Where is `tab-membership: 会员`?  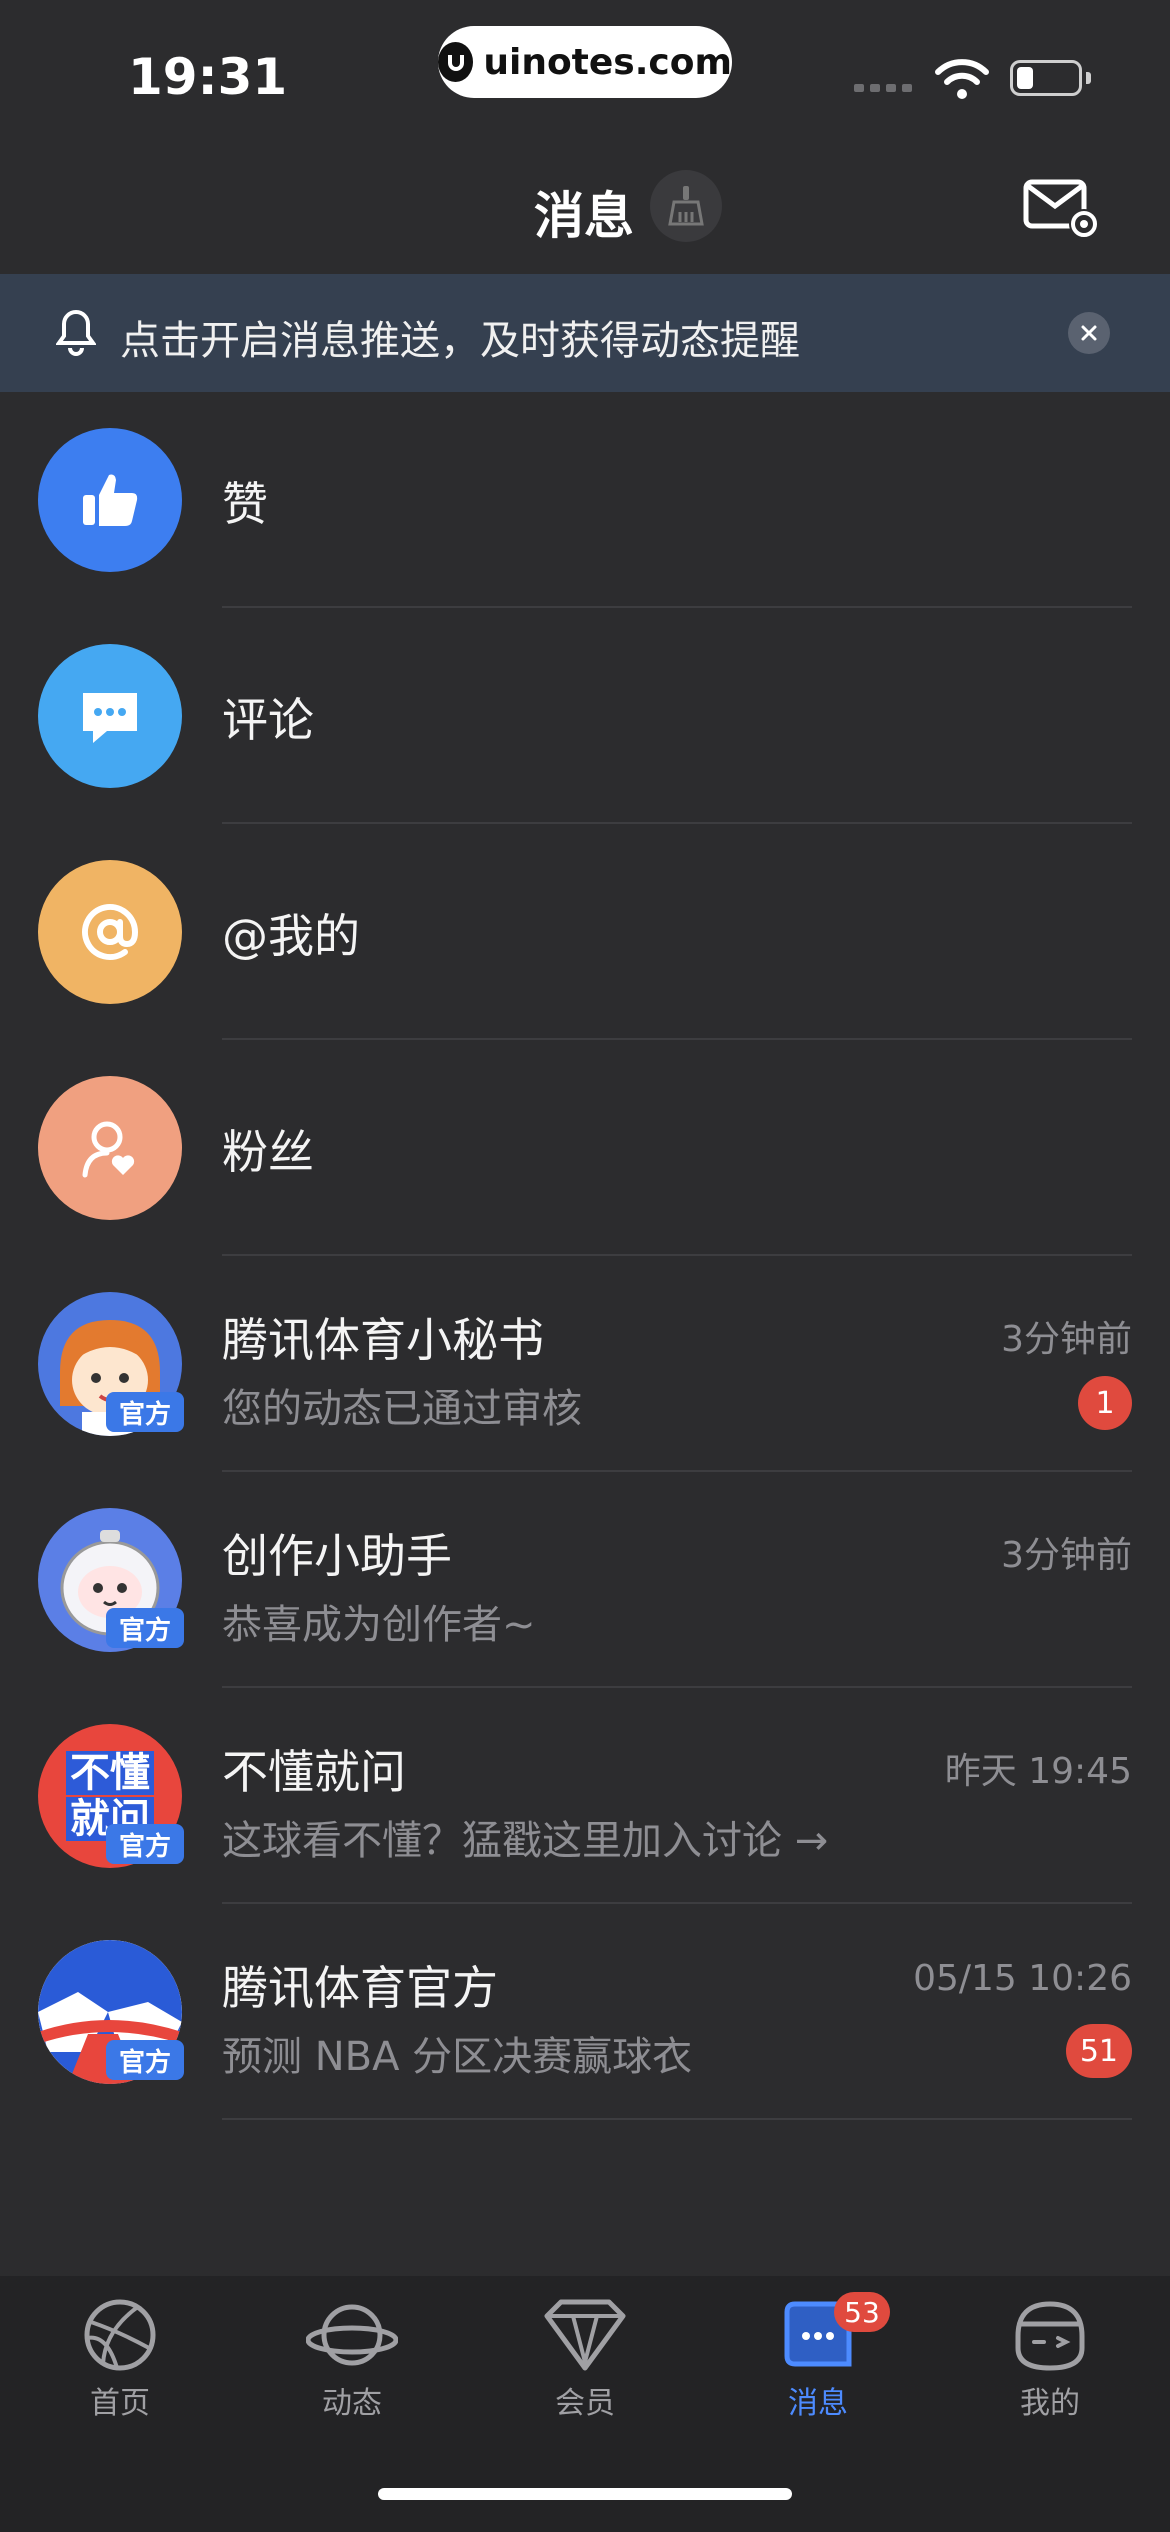 tab-membership: 会员 is located at coordinates (585, 2368).